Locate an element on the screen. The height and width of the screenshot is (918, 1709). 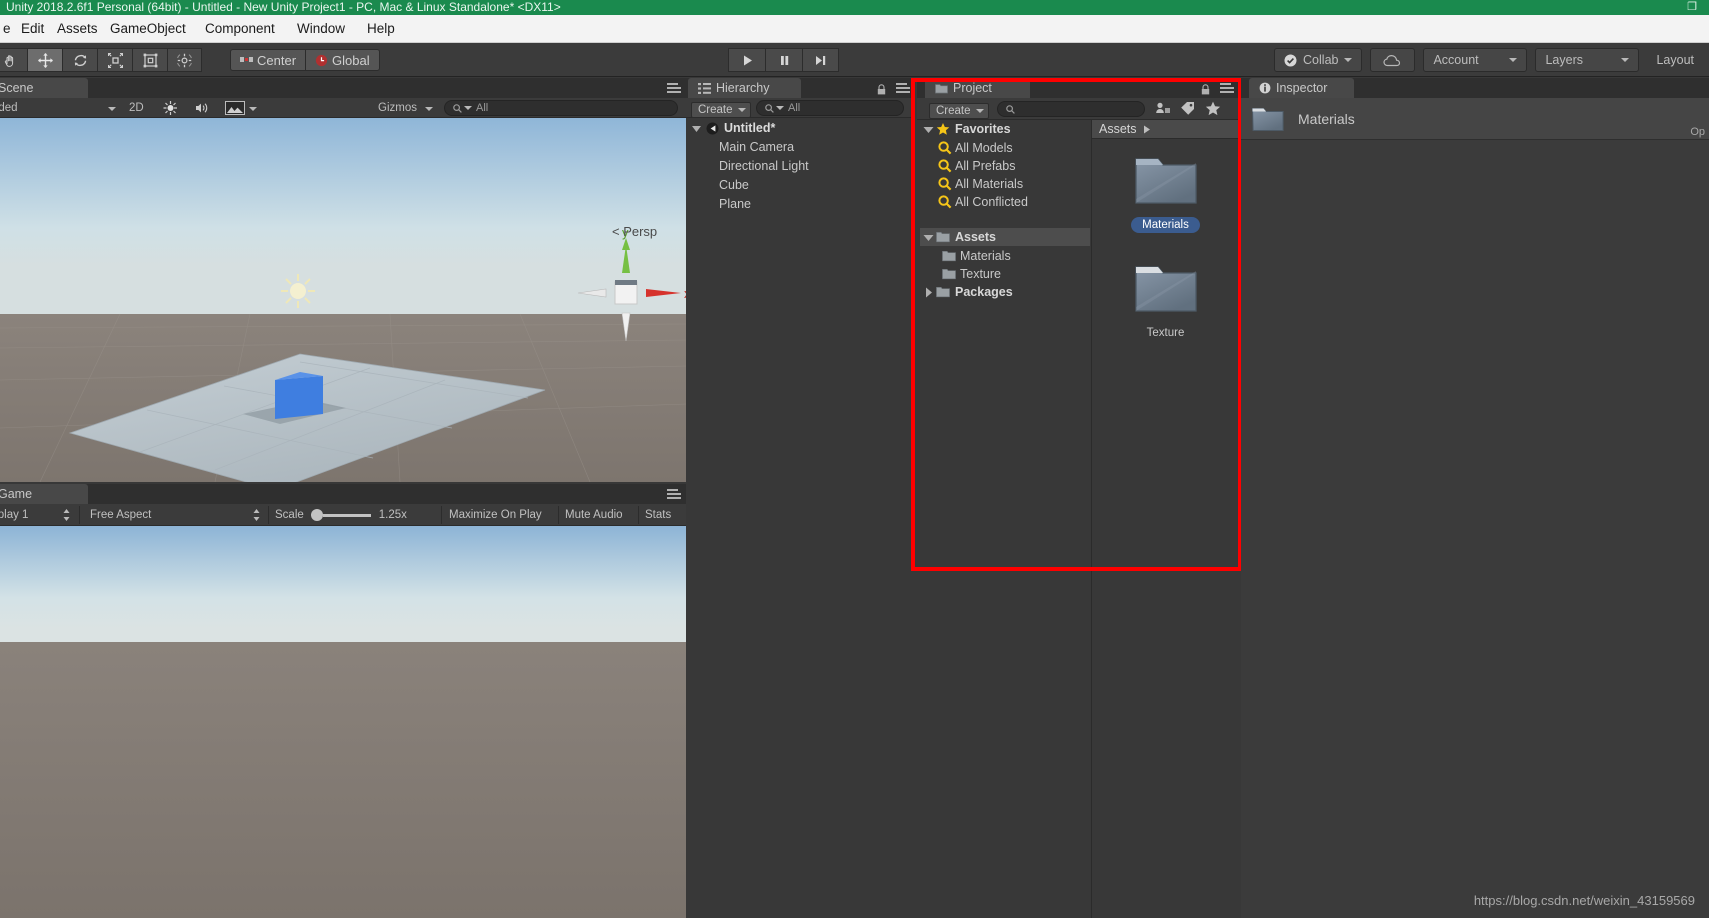
step-button is located at coordinates (820, 60).